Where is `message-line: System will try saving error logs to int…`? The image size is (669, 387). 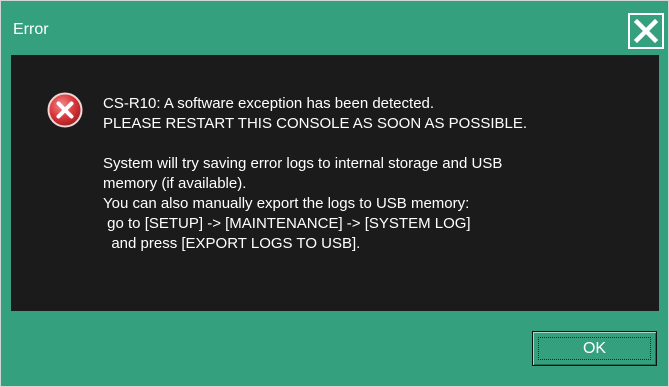 message-line: System will try saving error logs to int… is located at coordinates (303, 163).